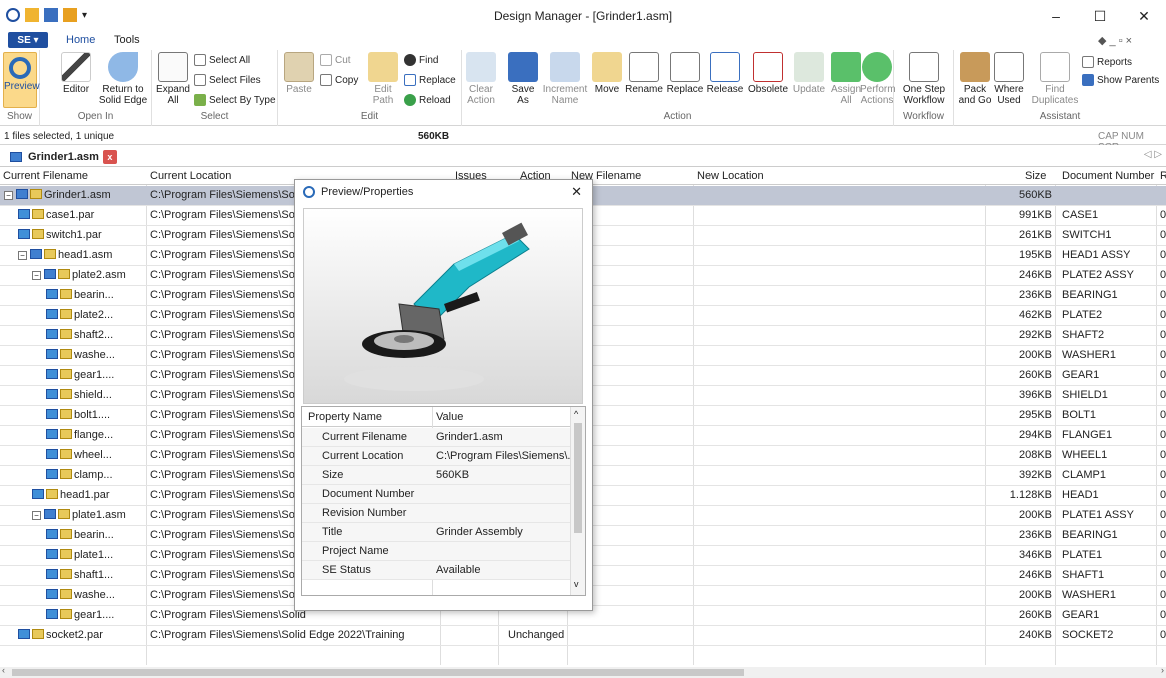 The width and height of the screenshot is (1166, 678). I want to click on move-button: Move, so click(607, 73).